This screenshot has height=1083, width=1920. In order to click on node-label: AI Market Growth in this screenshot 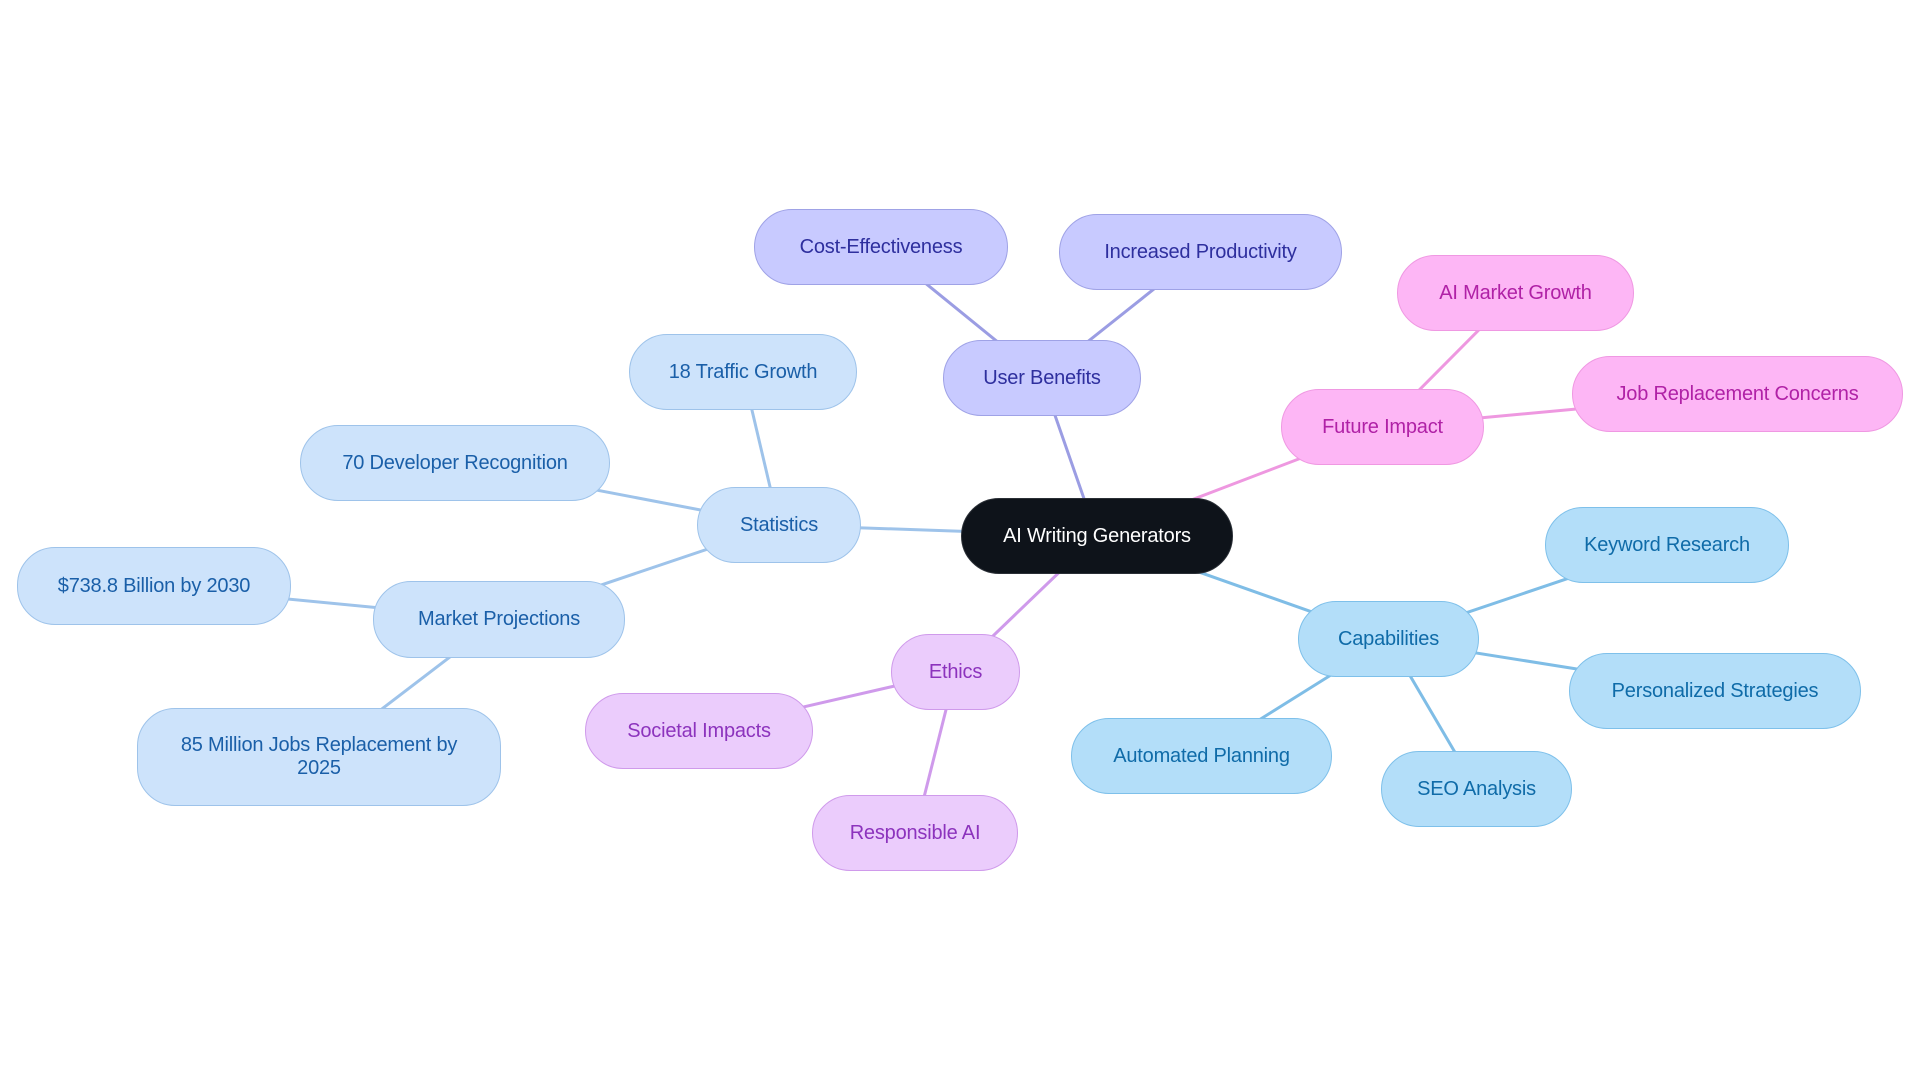, I will do `click(1515, 292)`.